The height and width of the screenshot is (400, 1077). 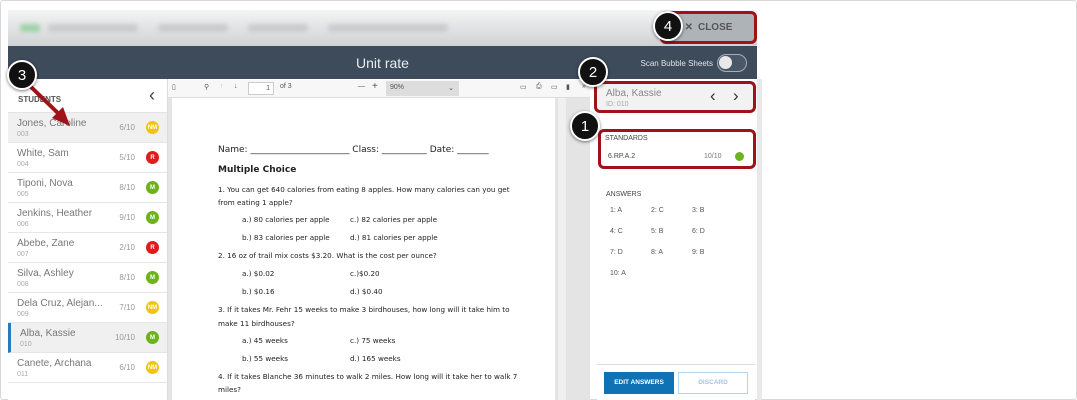 What do you see at coordinates (593, 72) in the screenshot?
I see `callout-2: 2` at bounding box center [593, 72].